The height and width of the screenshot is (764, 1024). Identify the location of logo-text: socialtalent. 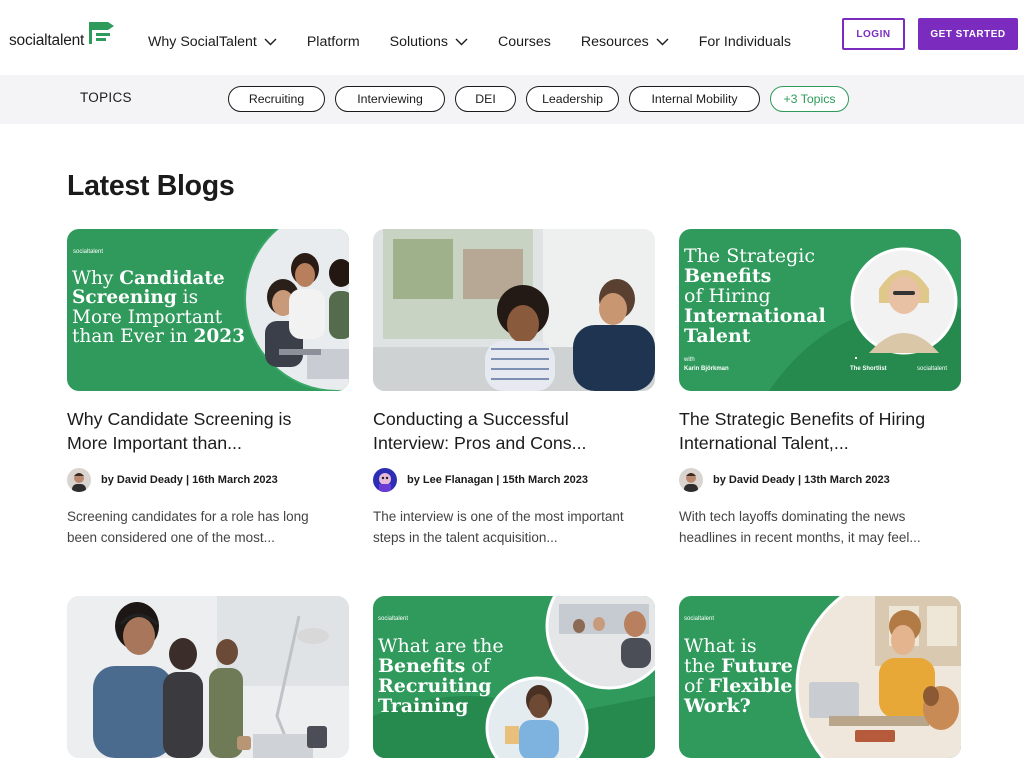
(47, 40).